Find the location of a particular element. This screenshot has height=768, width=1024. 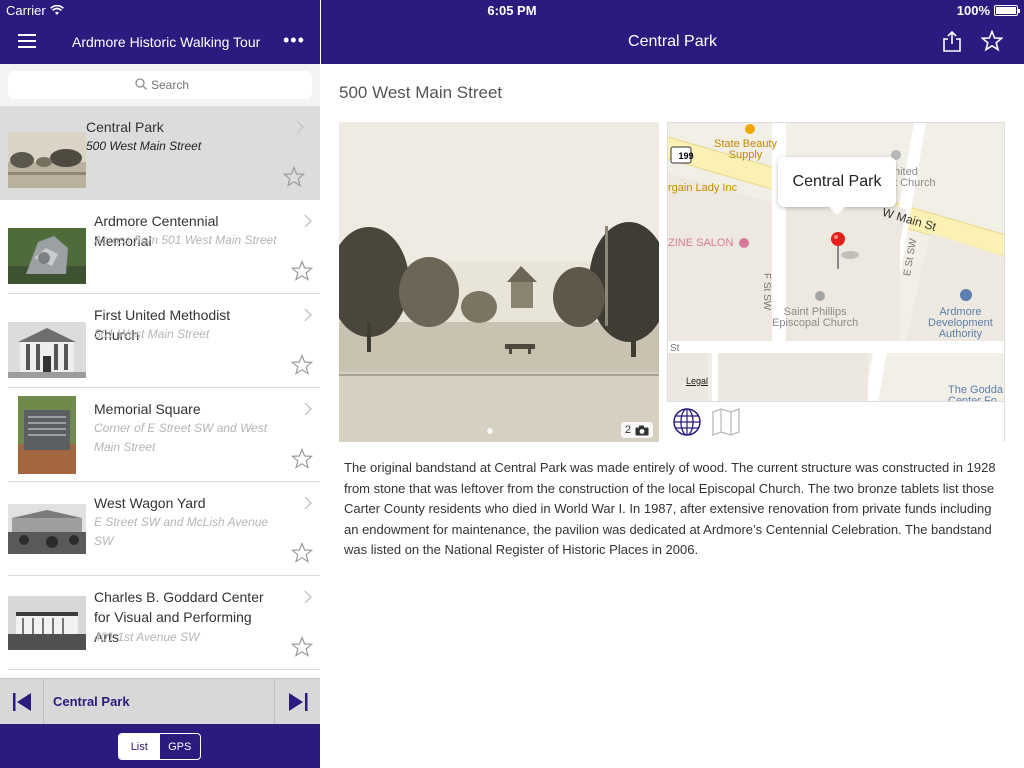

map-poi-zine-salon: ZINE SALON is located at coordinates (701, 243).